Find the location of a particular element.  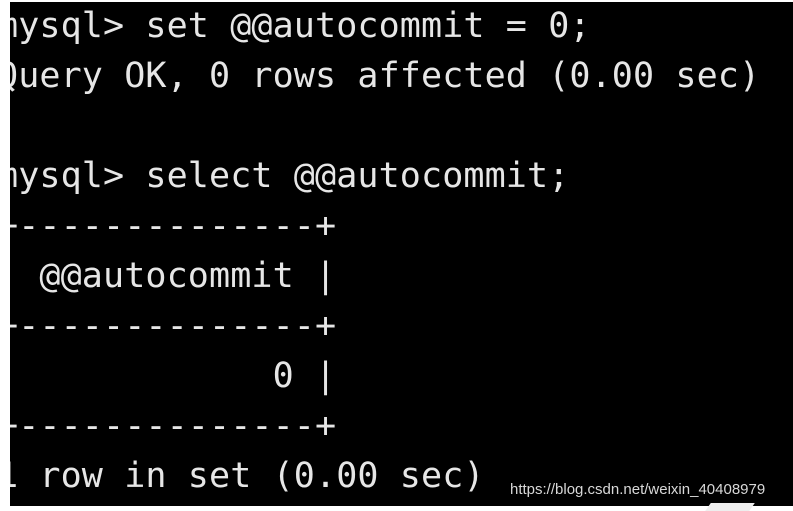

table-row: | 0 | is located at coordinates (173, 376).